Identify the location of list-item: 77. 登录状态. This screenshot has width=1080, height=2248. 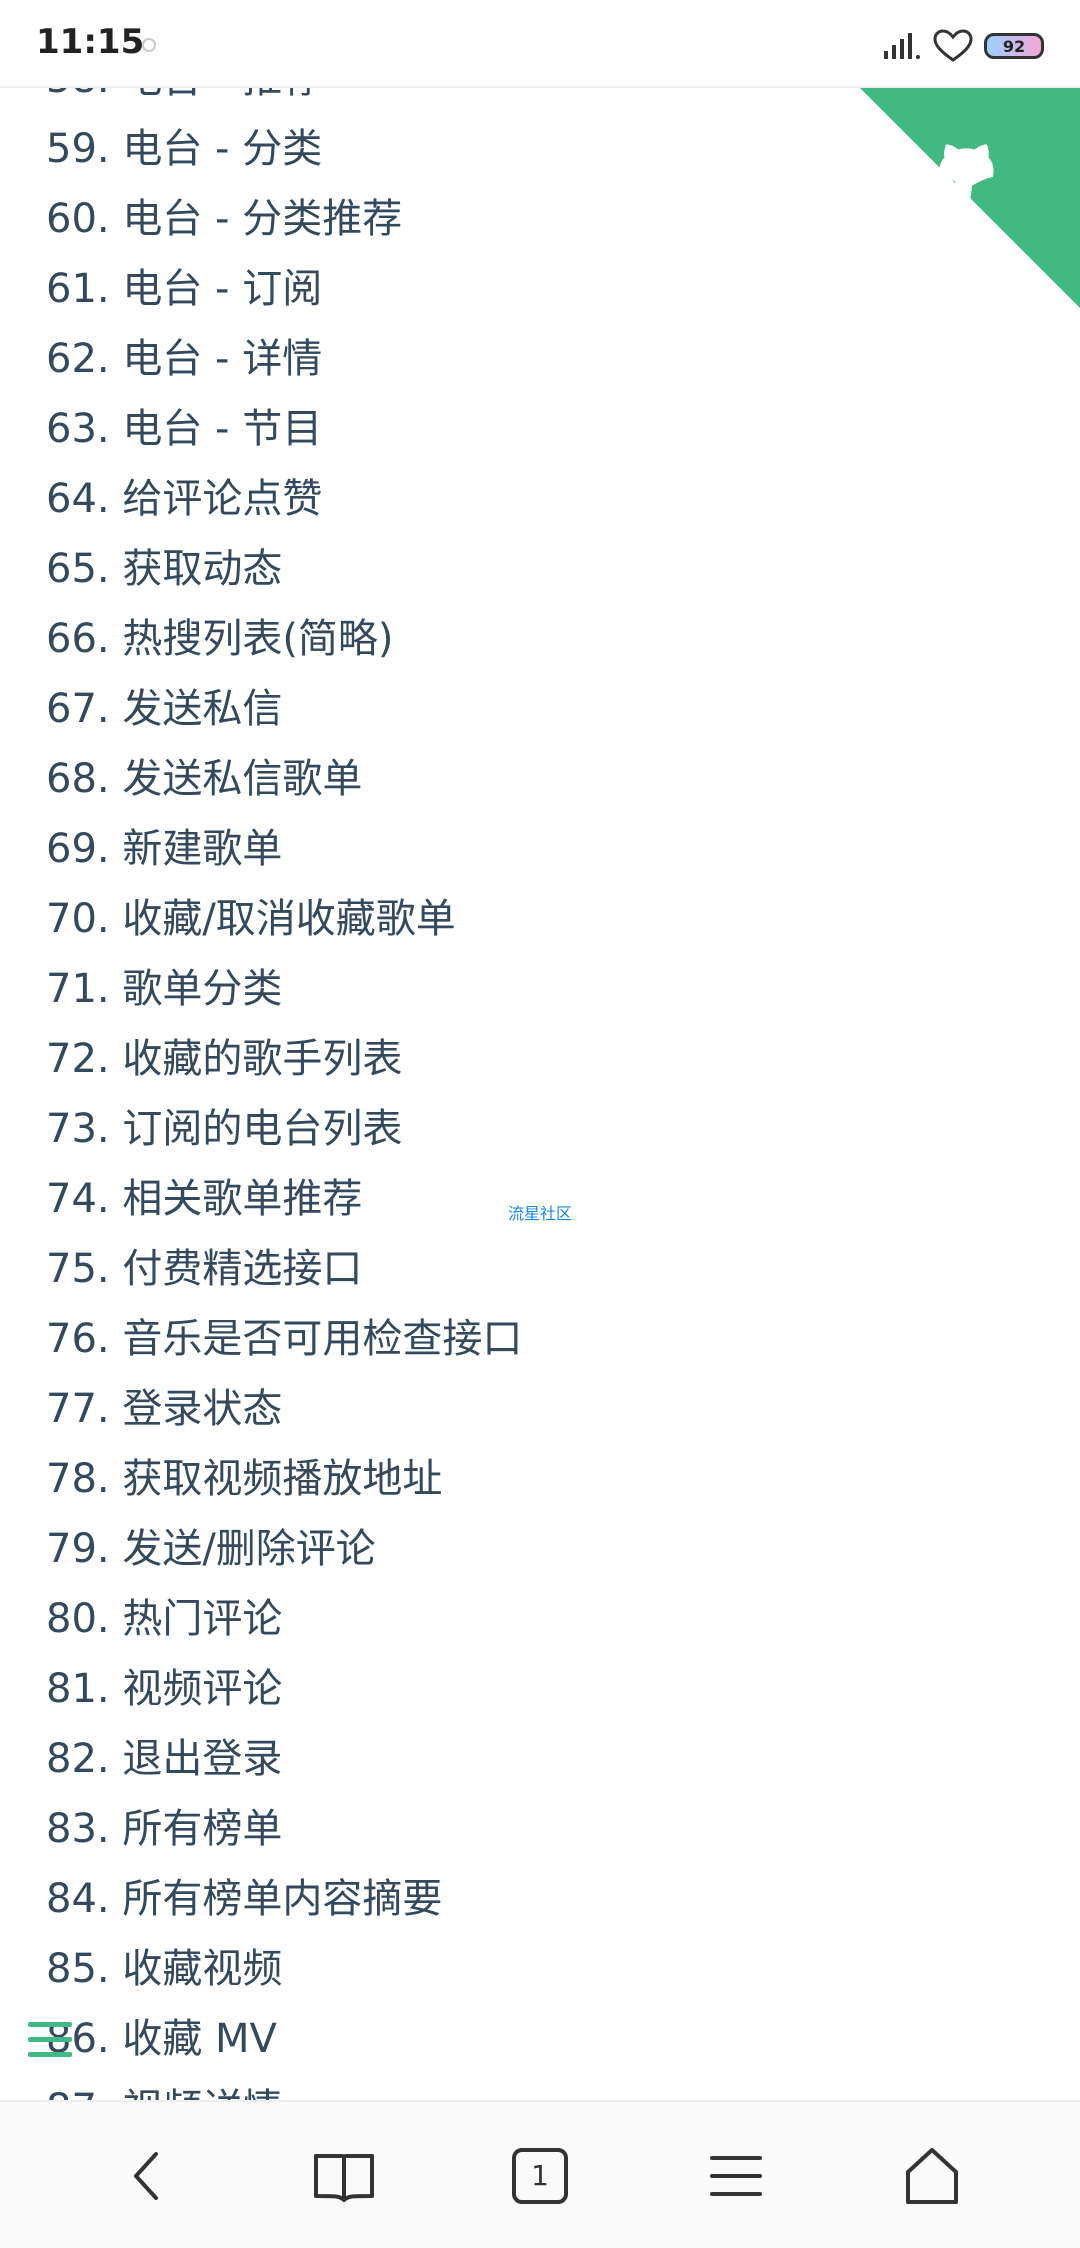
(284, 1409).